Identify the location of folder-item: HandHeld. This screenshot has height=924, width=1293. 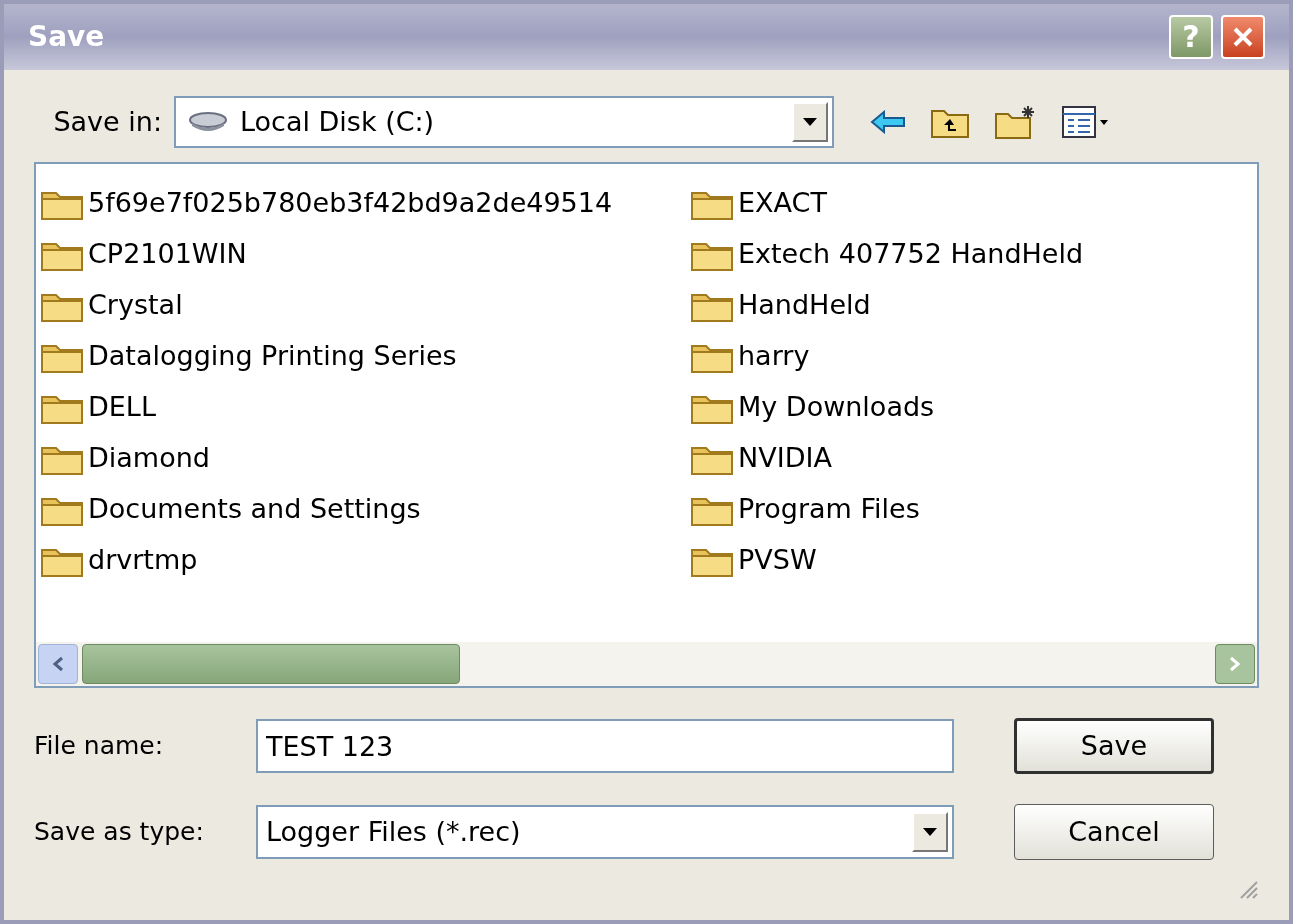
(973, 305).